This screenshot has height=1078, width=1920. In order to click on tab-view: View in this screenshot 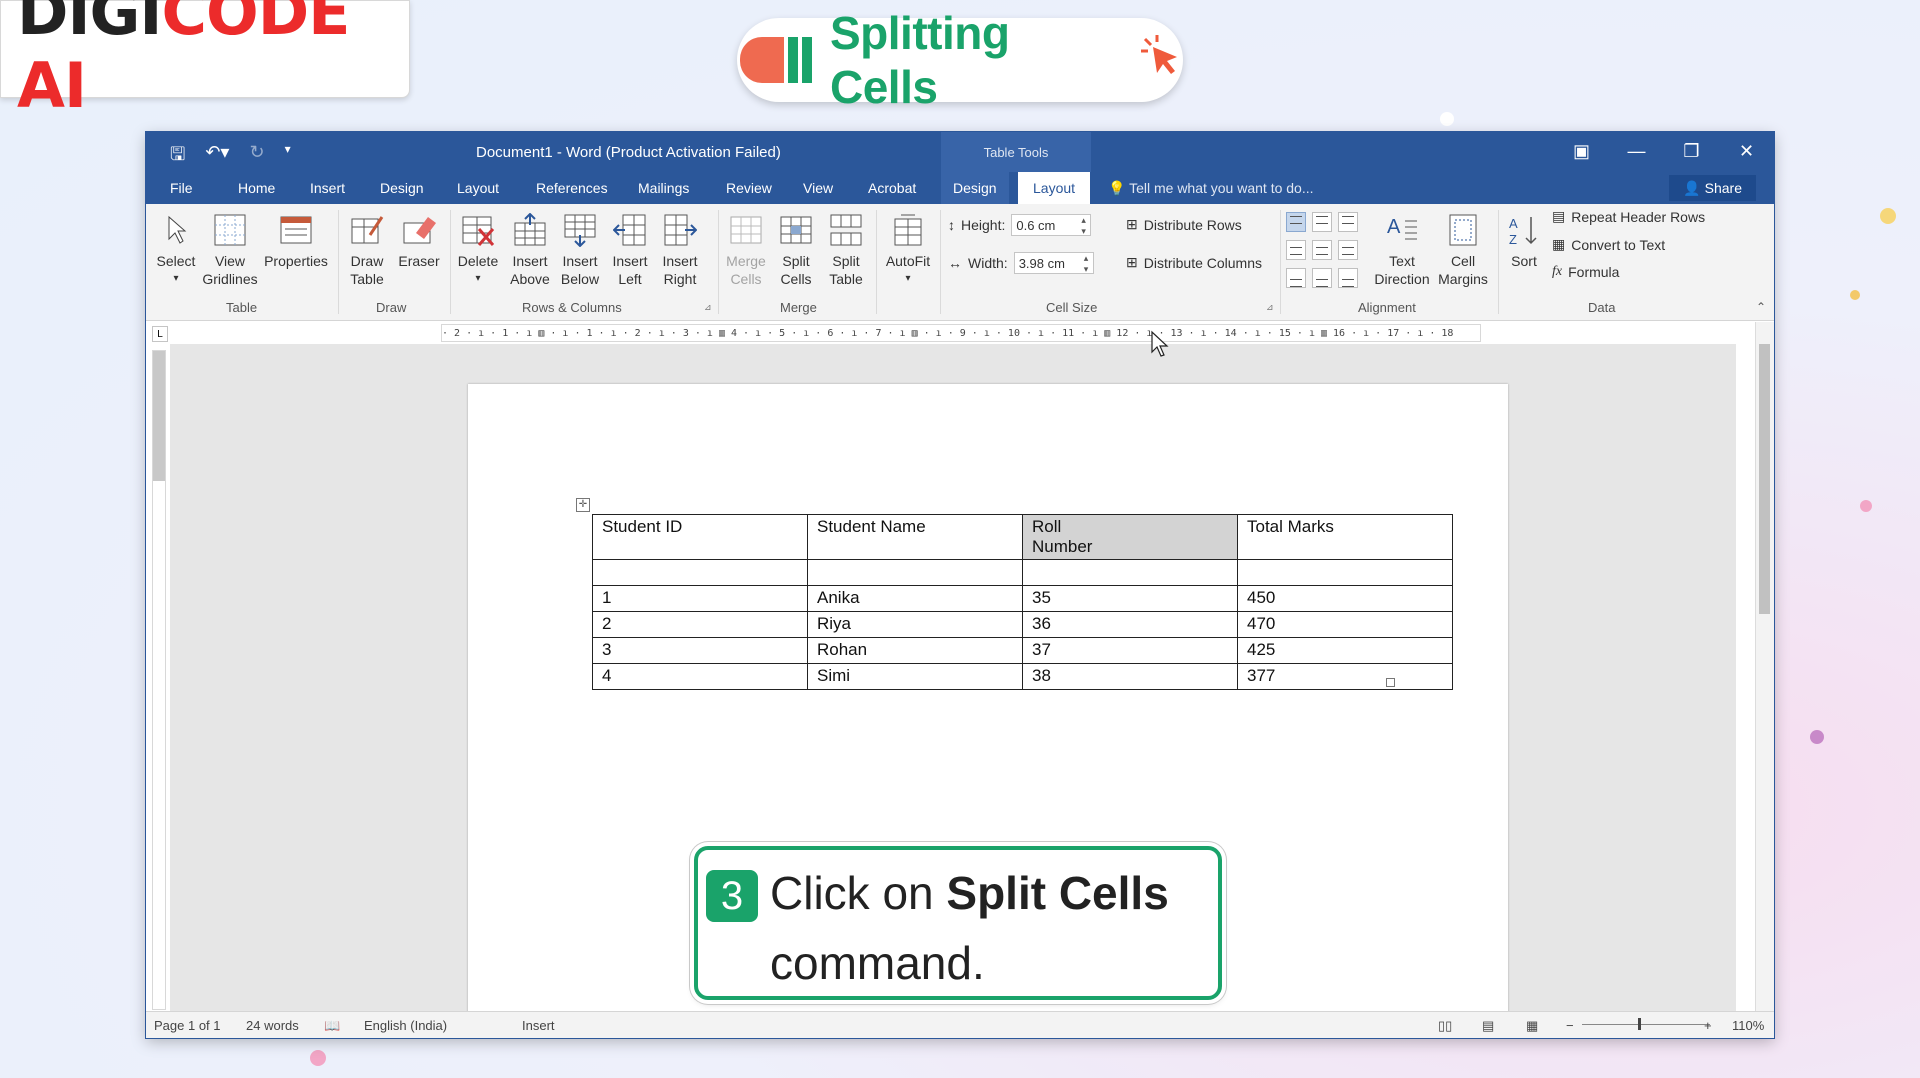, I will do `click(818, 188)`.